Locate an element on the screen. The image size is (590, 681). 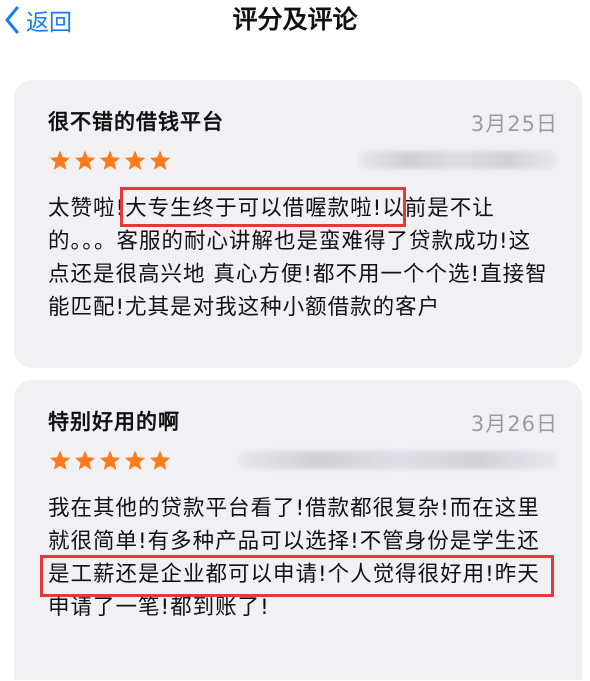
review-date: 3月25日 is located at coordinates (514, 124).